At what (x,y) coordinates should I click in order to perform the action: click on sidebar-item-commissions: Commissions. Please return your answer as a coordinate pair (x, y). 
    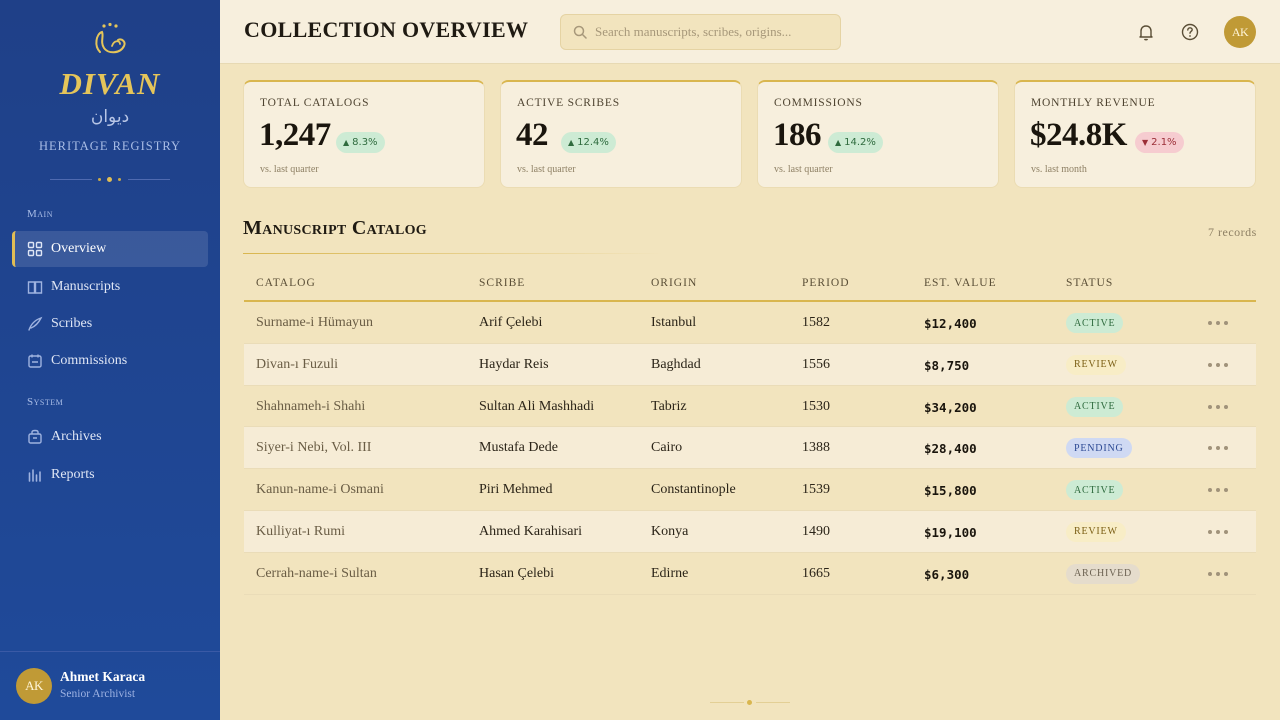
    Looking at the image, I should click on (110, 361).